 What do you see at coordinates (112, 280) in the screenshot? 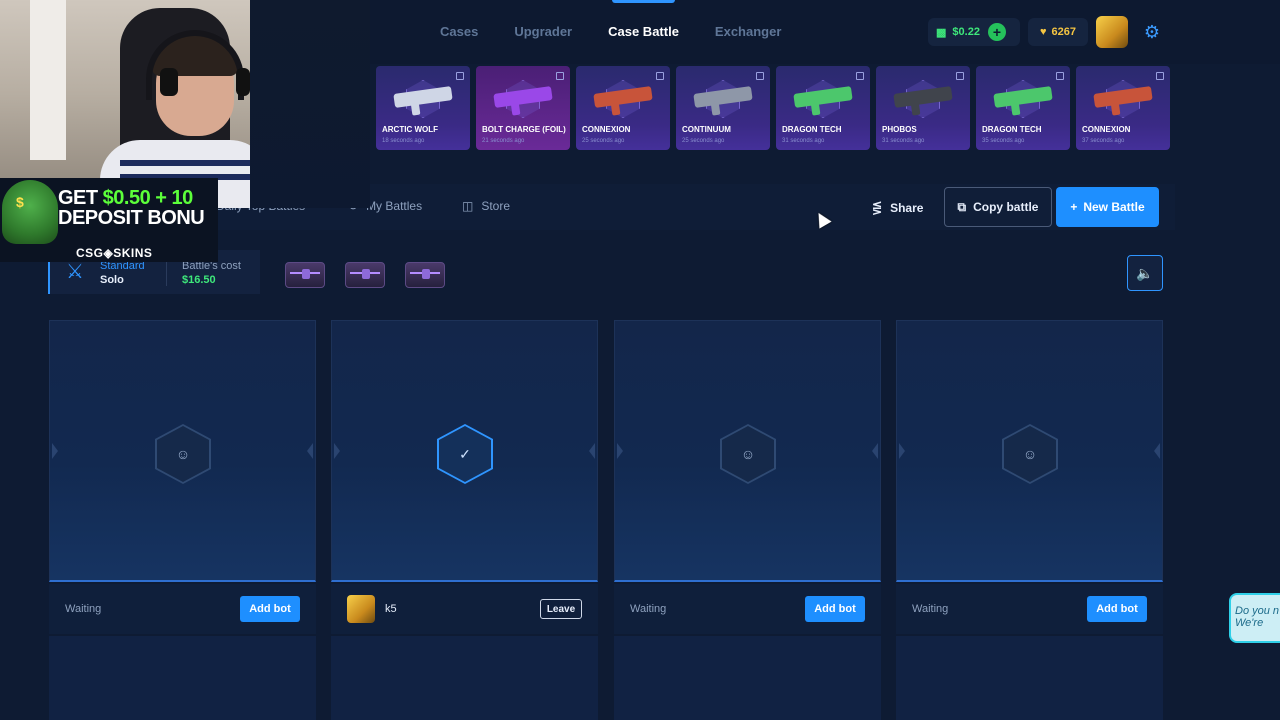
I see `mode-sub: Solo` at bounding box center [112, 280].